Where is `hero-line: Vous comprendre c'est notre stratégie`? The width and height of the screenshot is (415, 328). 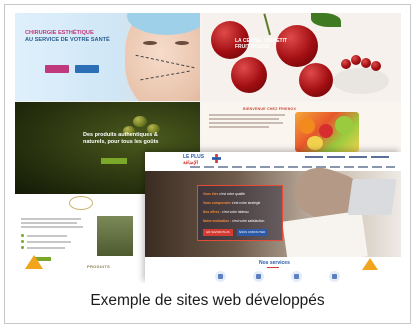 hero-line: Vous comprendre c'est notre stratégie is located at coordinates (232, 203).